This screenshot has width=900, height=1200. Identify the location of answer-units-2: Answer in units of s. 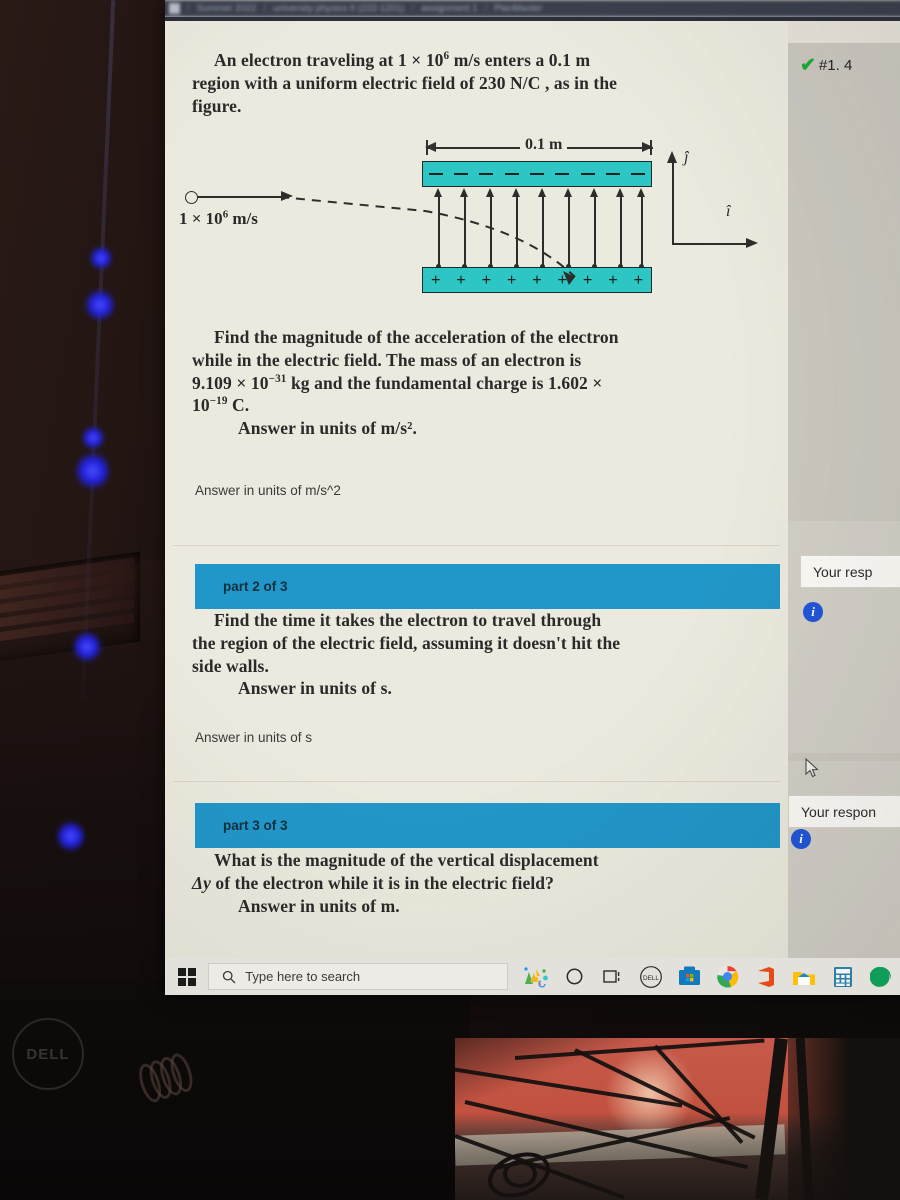
(254, 737).